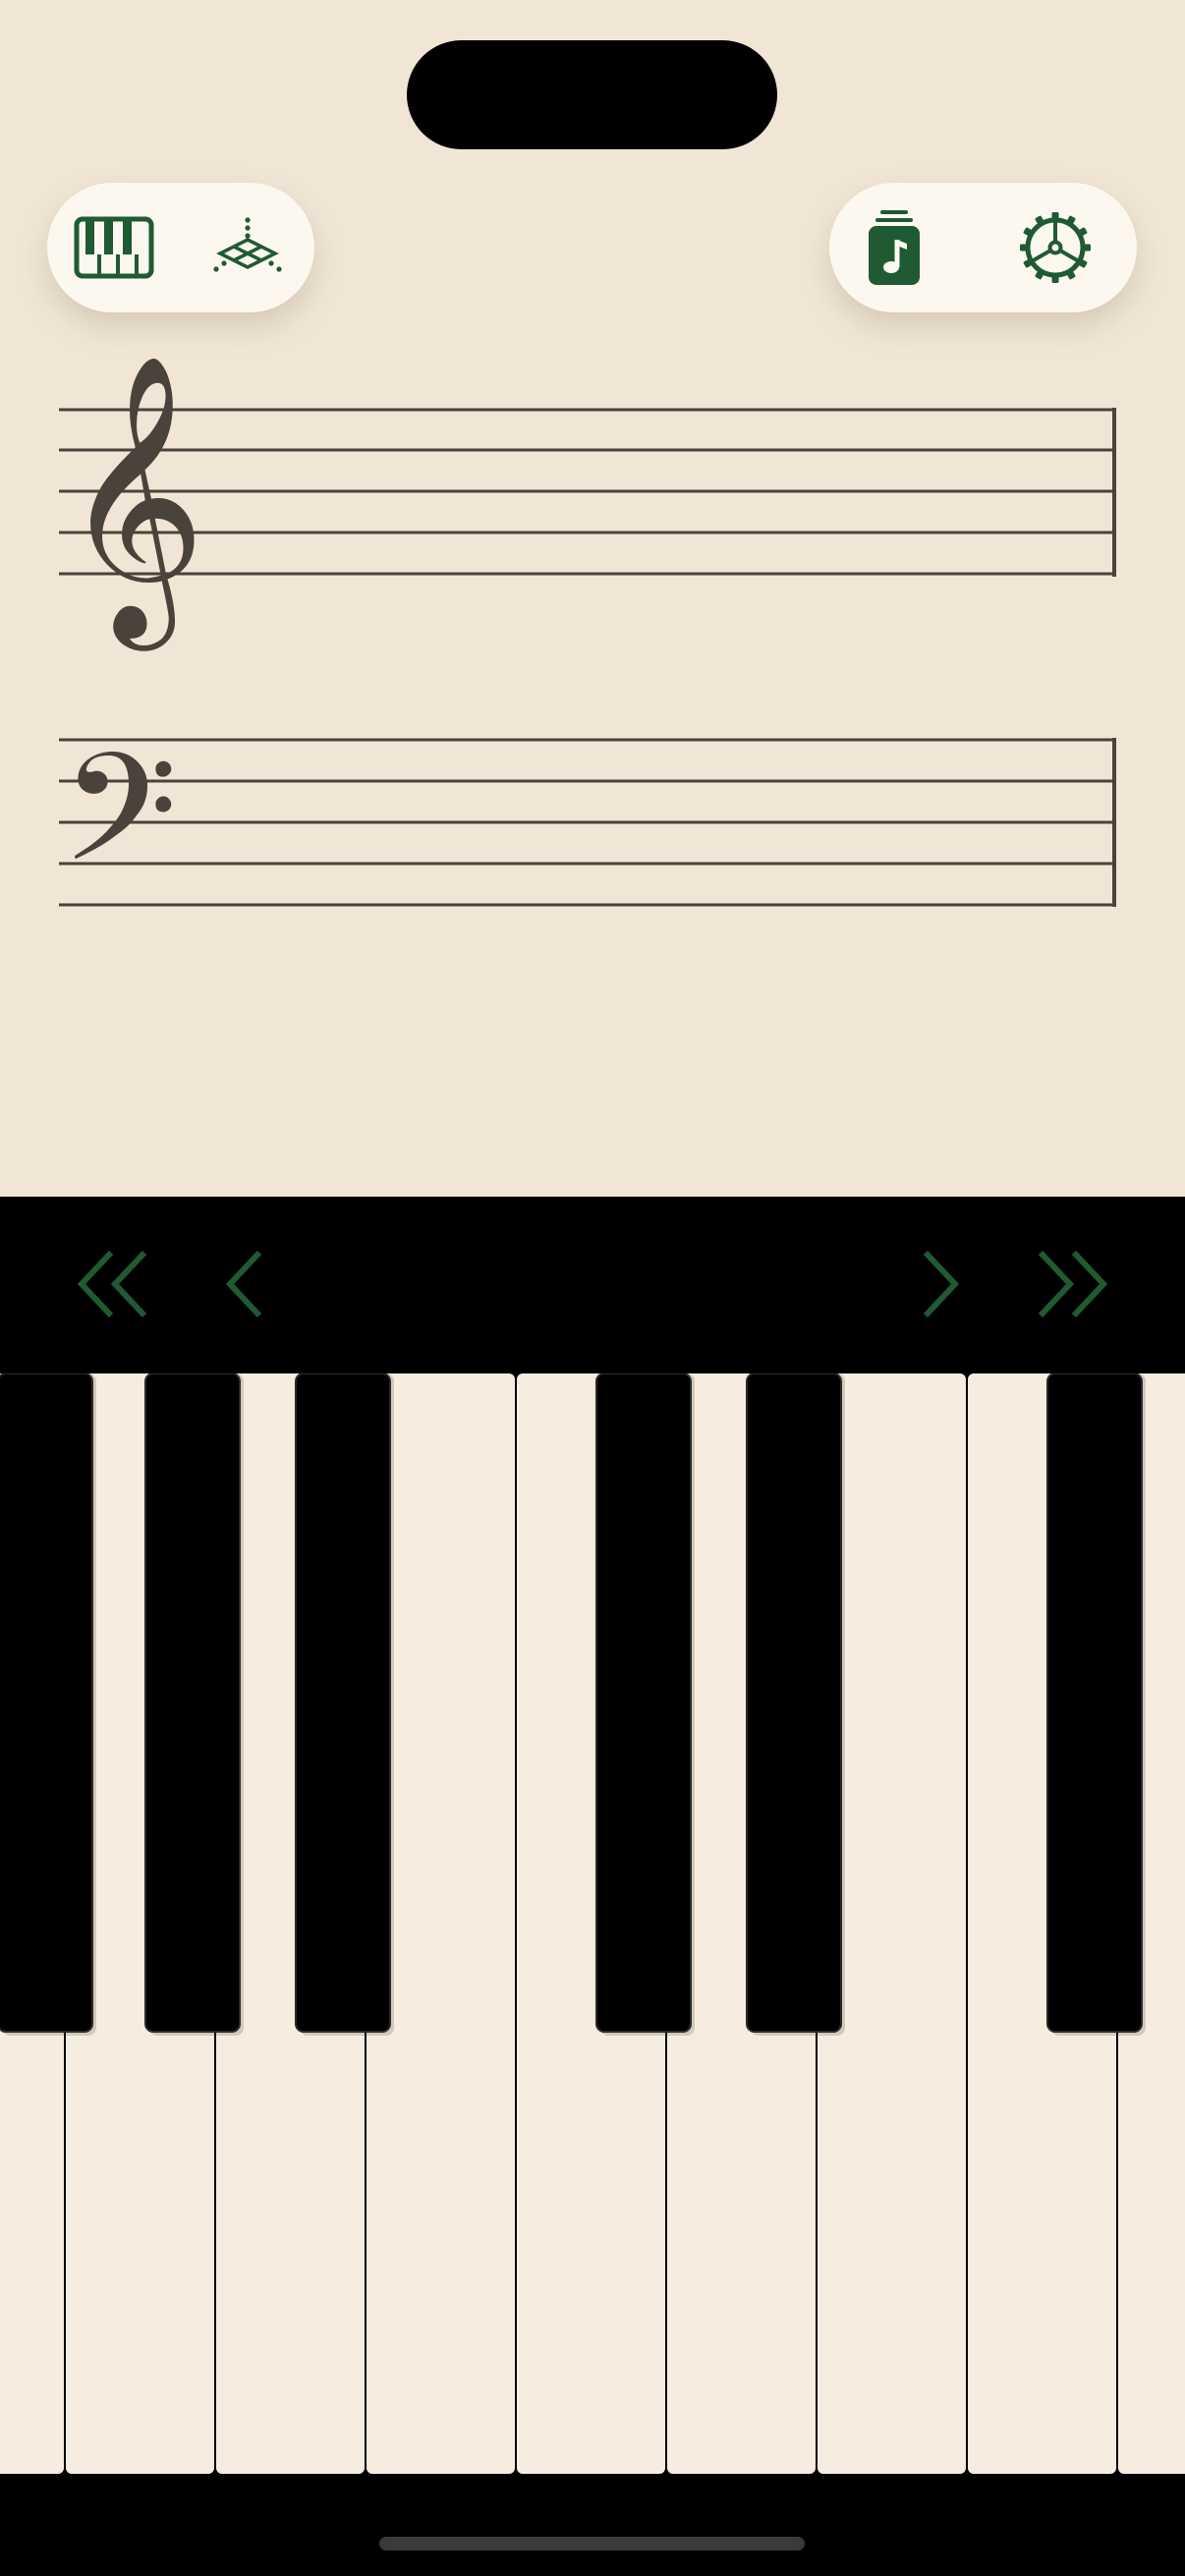 The height and width of the screenshot is (2576, 1185). I want to click on double-chevron-left-icon, so click(112, 1284).